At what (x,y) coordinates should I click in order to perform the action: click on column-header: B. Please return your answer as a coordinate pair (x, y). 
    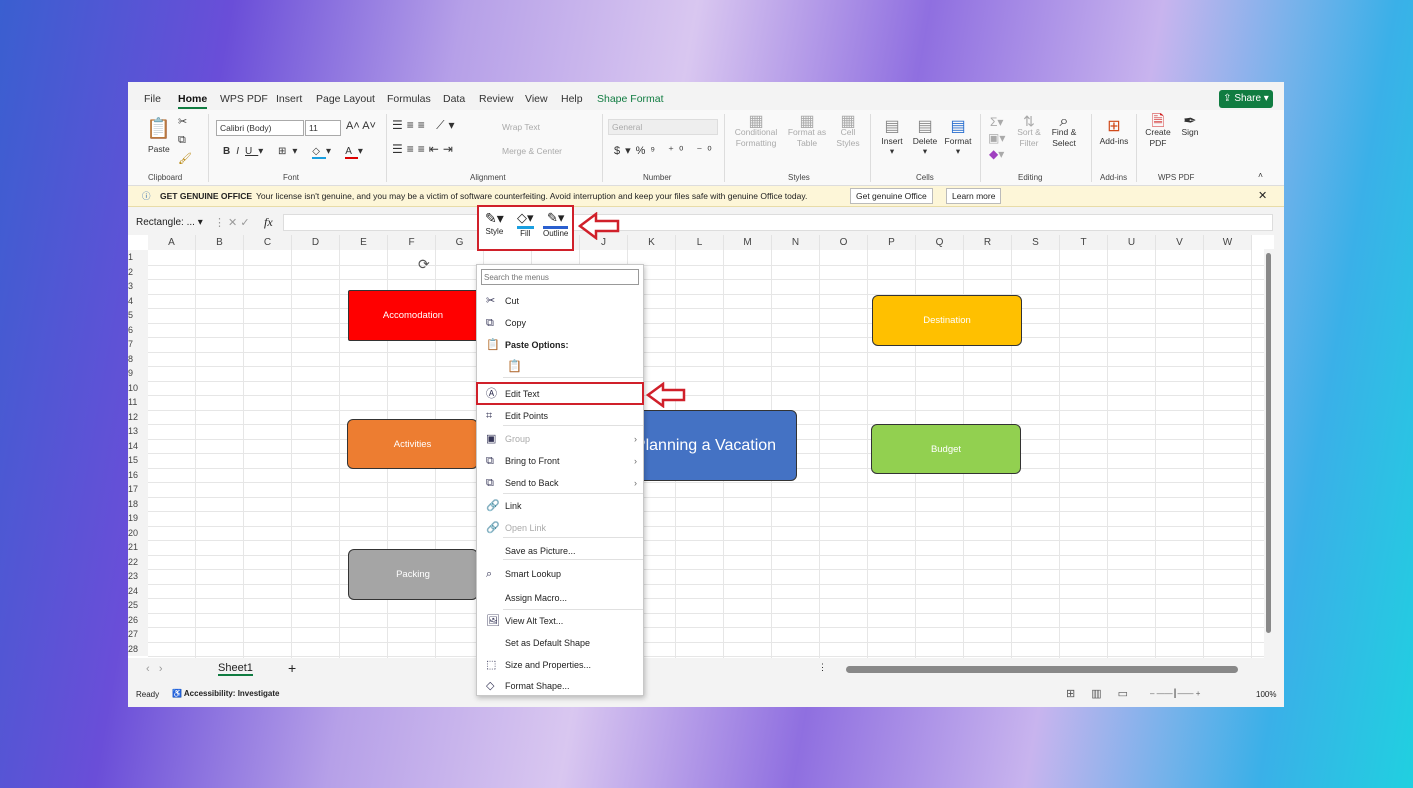
    Looking at the image, I should click on (220, 242).